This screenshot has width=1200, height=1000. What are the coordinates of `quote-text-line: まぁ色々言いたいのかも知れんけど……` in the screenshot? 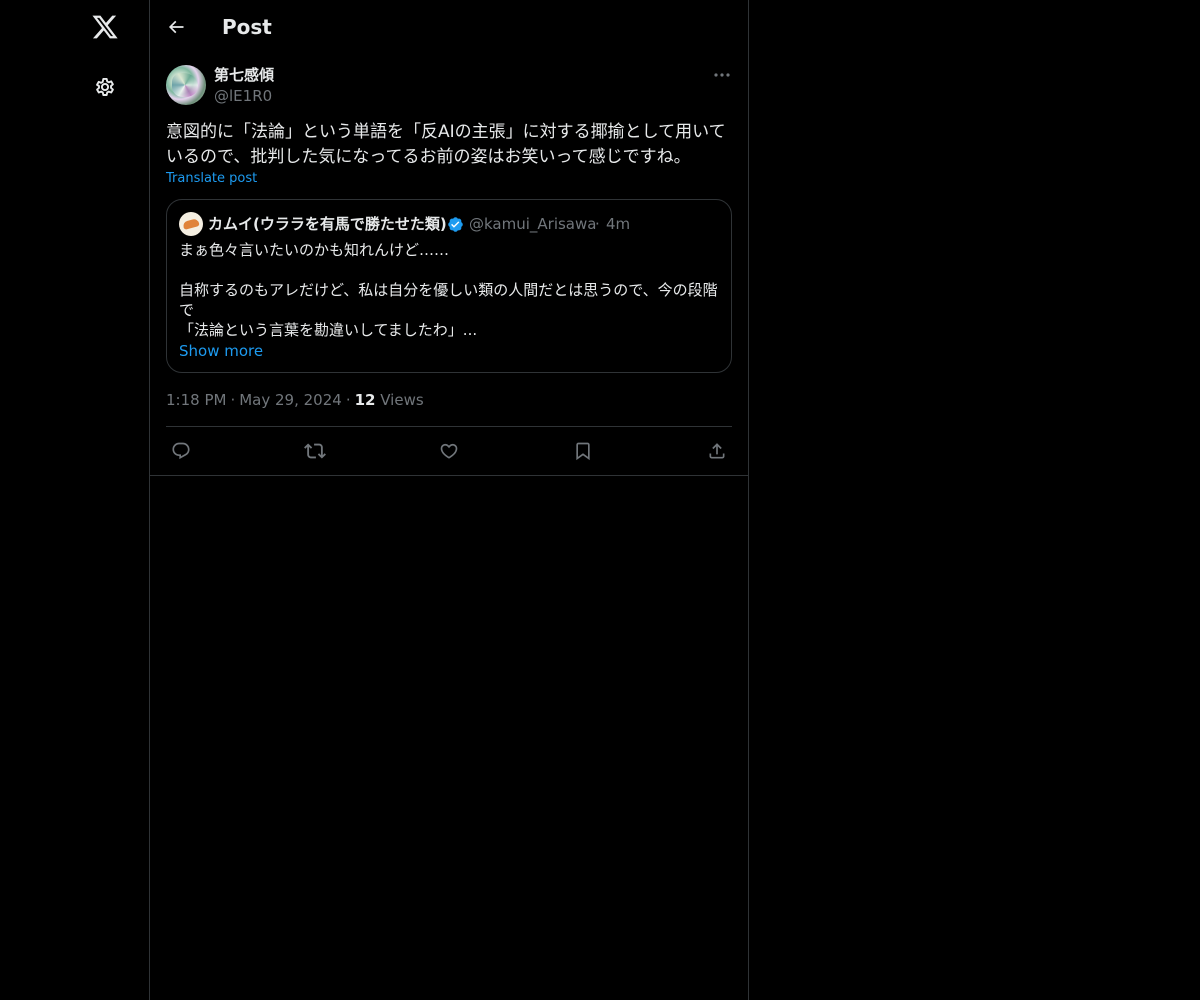 It's located at (314, 250).